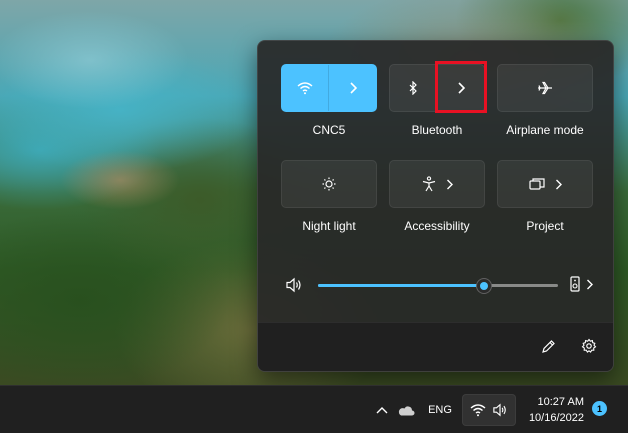 The width and height of the screenshot is (628, 433). What do you see at coordinates (329, 130) in the screenshot?
I see `wifi-tile-label: CNC5` at bounding box center [329, 130].